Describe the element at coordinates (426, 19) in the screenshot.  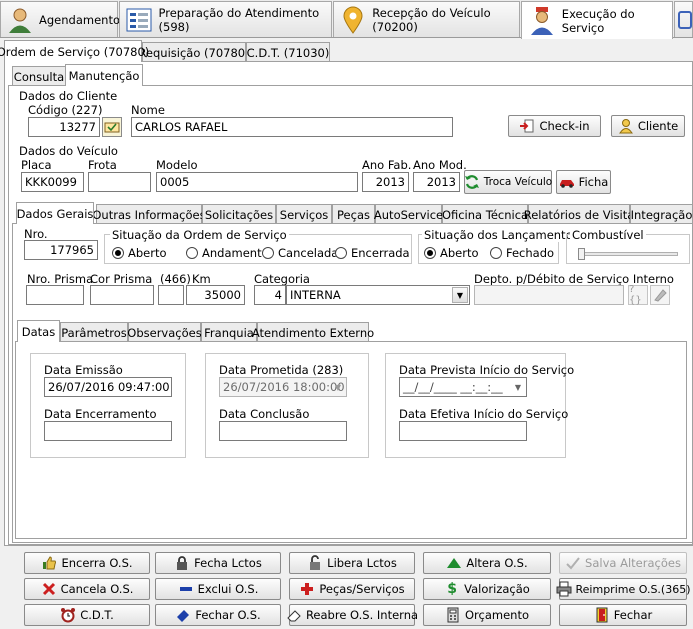
I see `tab-recepcao: Recepção do Veículo (70200)` at that location.